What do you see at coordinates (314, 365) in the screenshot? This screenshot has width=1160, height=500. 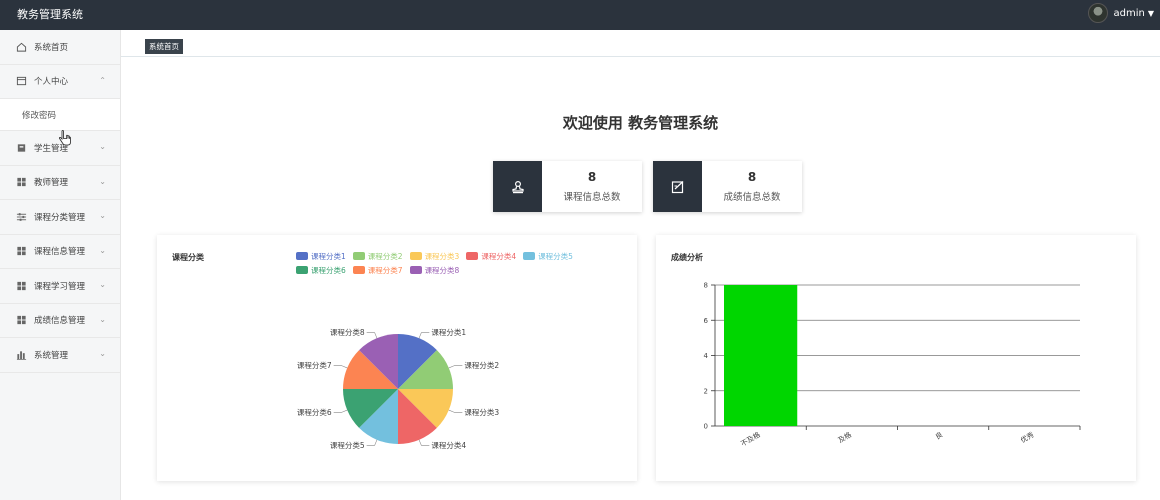 I see `pie-label: 课程分类7` at bounding box center [314, 365].